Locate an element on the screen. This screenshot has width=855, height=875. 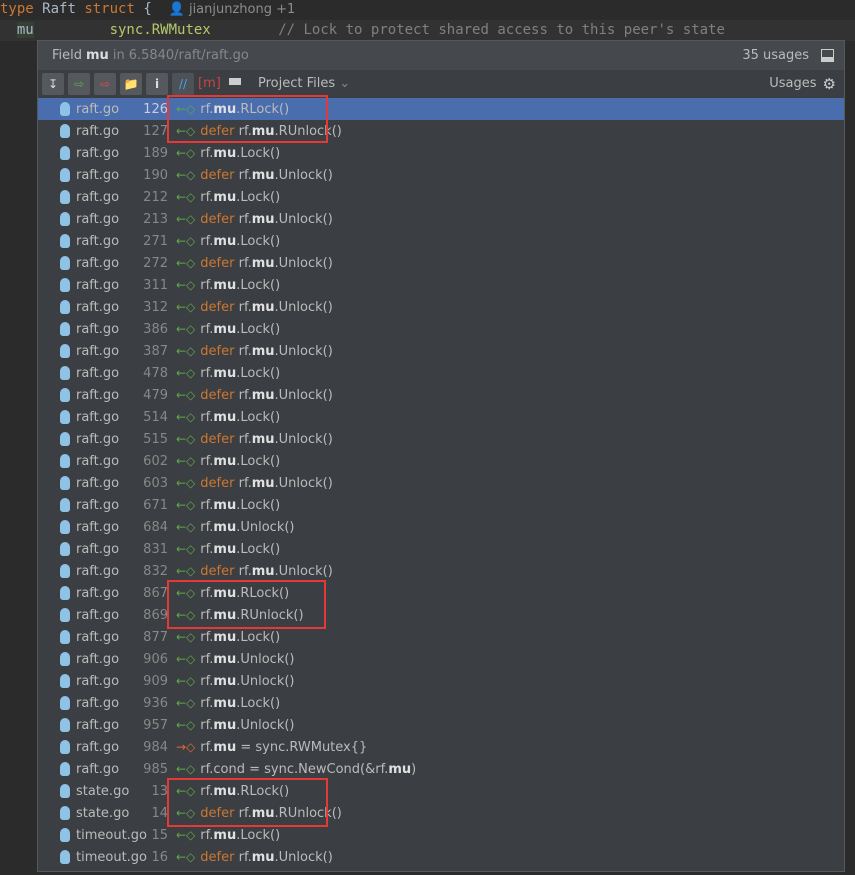
defer-keyword: defer is located at coordinates (219, 857).